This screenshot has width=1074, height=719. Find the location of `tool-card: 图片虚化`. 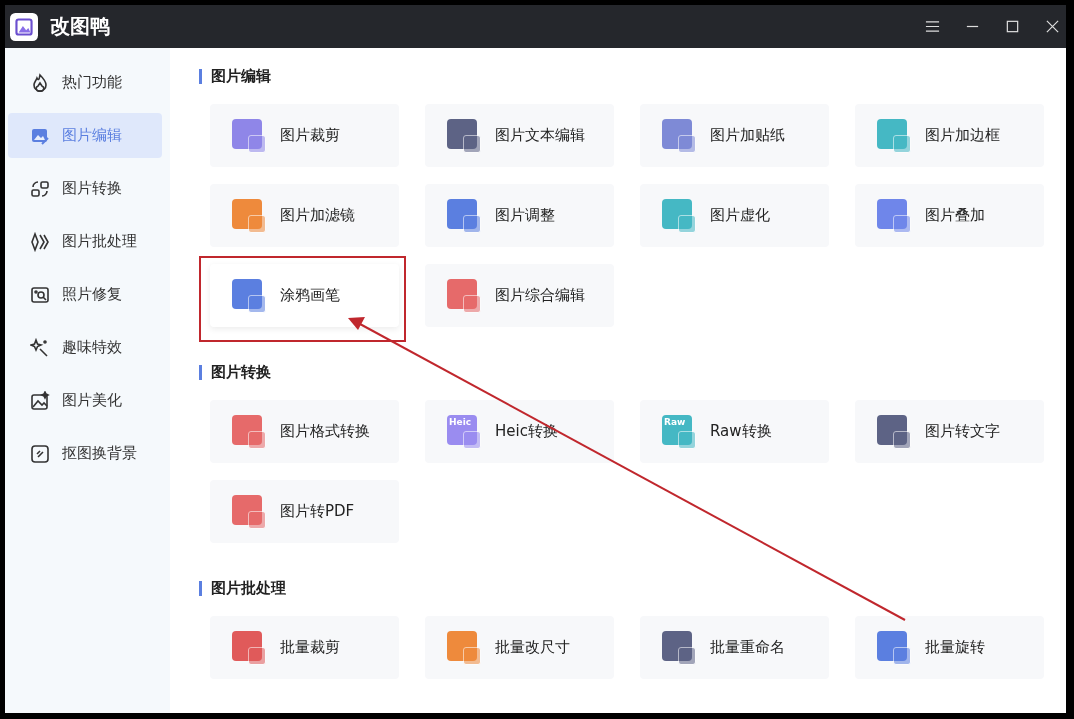

tool-card: 图片虚化 is located at coordinates (734, 215).